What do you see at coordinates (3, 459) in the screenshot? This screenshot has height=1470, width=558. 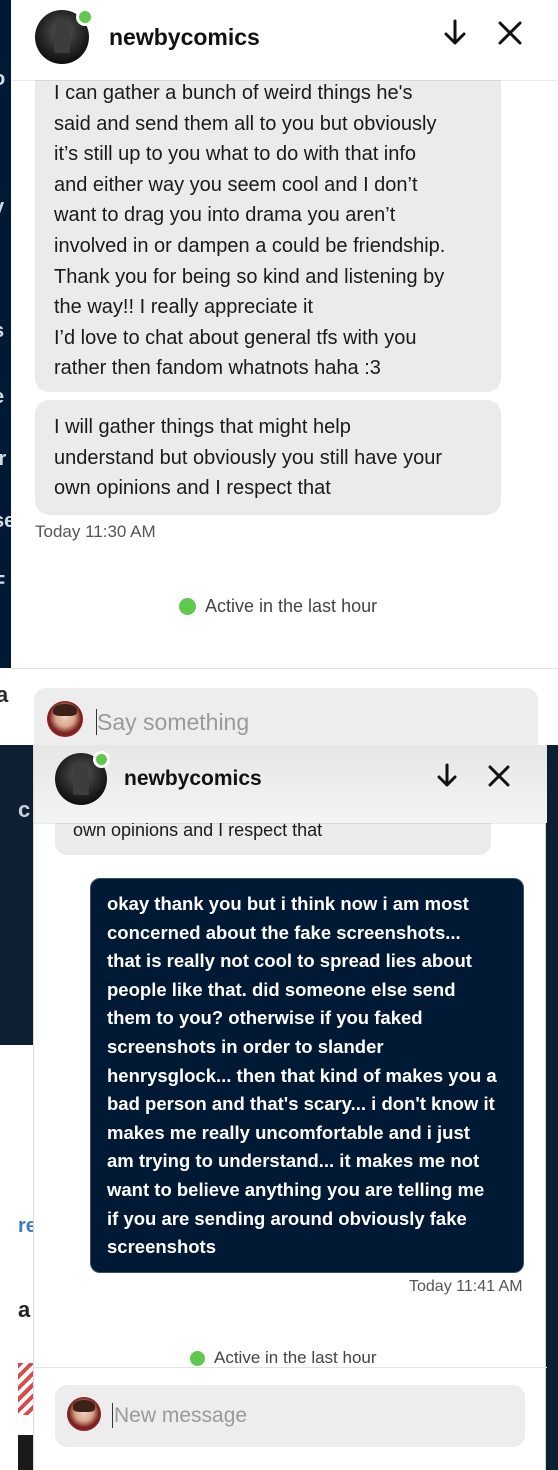 I see `background-text: Ir` at bounding box center [3, 459].